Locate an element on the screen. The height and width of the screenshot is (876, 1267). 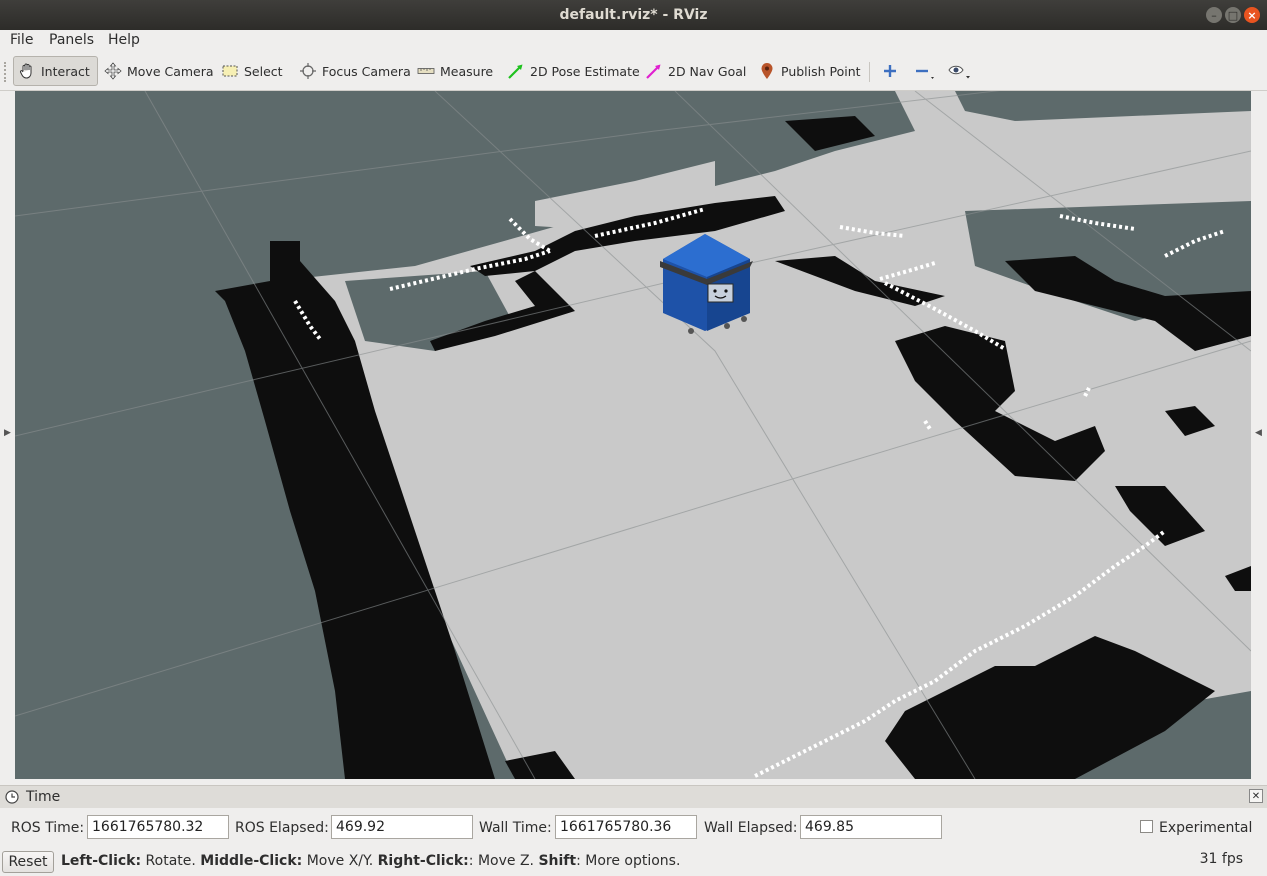
hint-left-key: Left-Click: is located at coordinates (101, 861).